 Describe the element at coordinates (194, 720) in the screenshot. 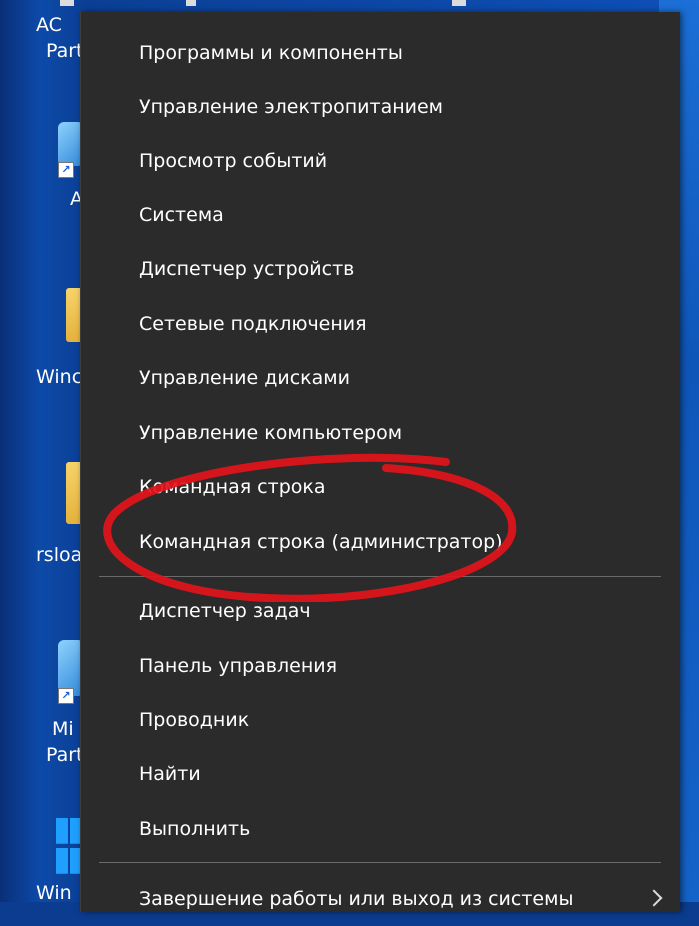

I see `menu-item-label: Проводник` at that location.